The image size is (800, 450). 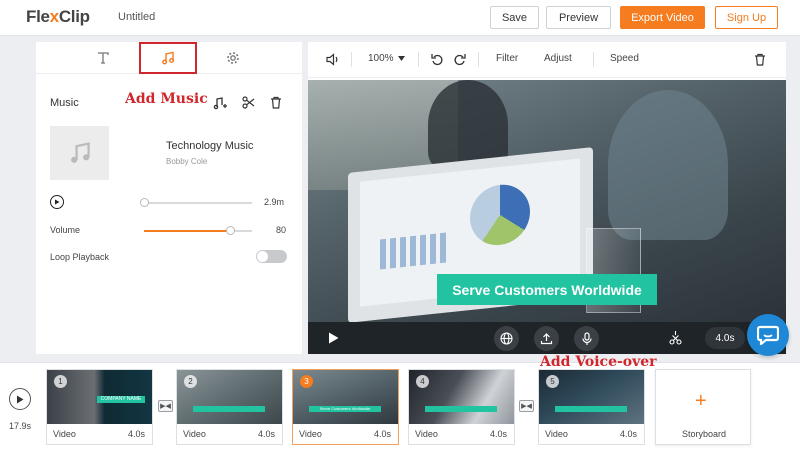 What do you see at coordinates (381, 58) in the screenshot?
I see `zoom-value: 100%` at bounding box center [381, 58].